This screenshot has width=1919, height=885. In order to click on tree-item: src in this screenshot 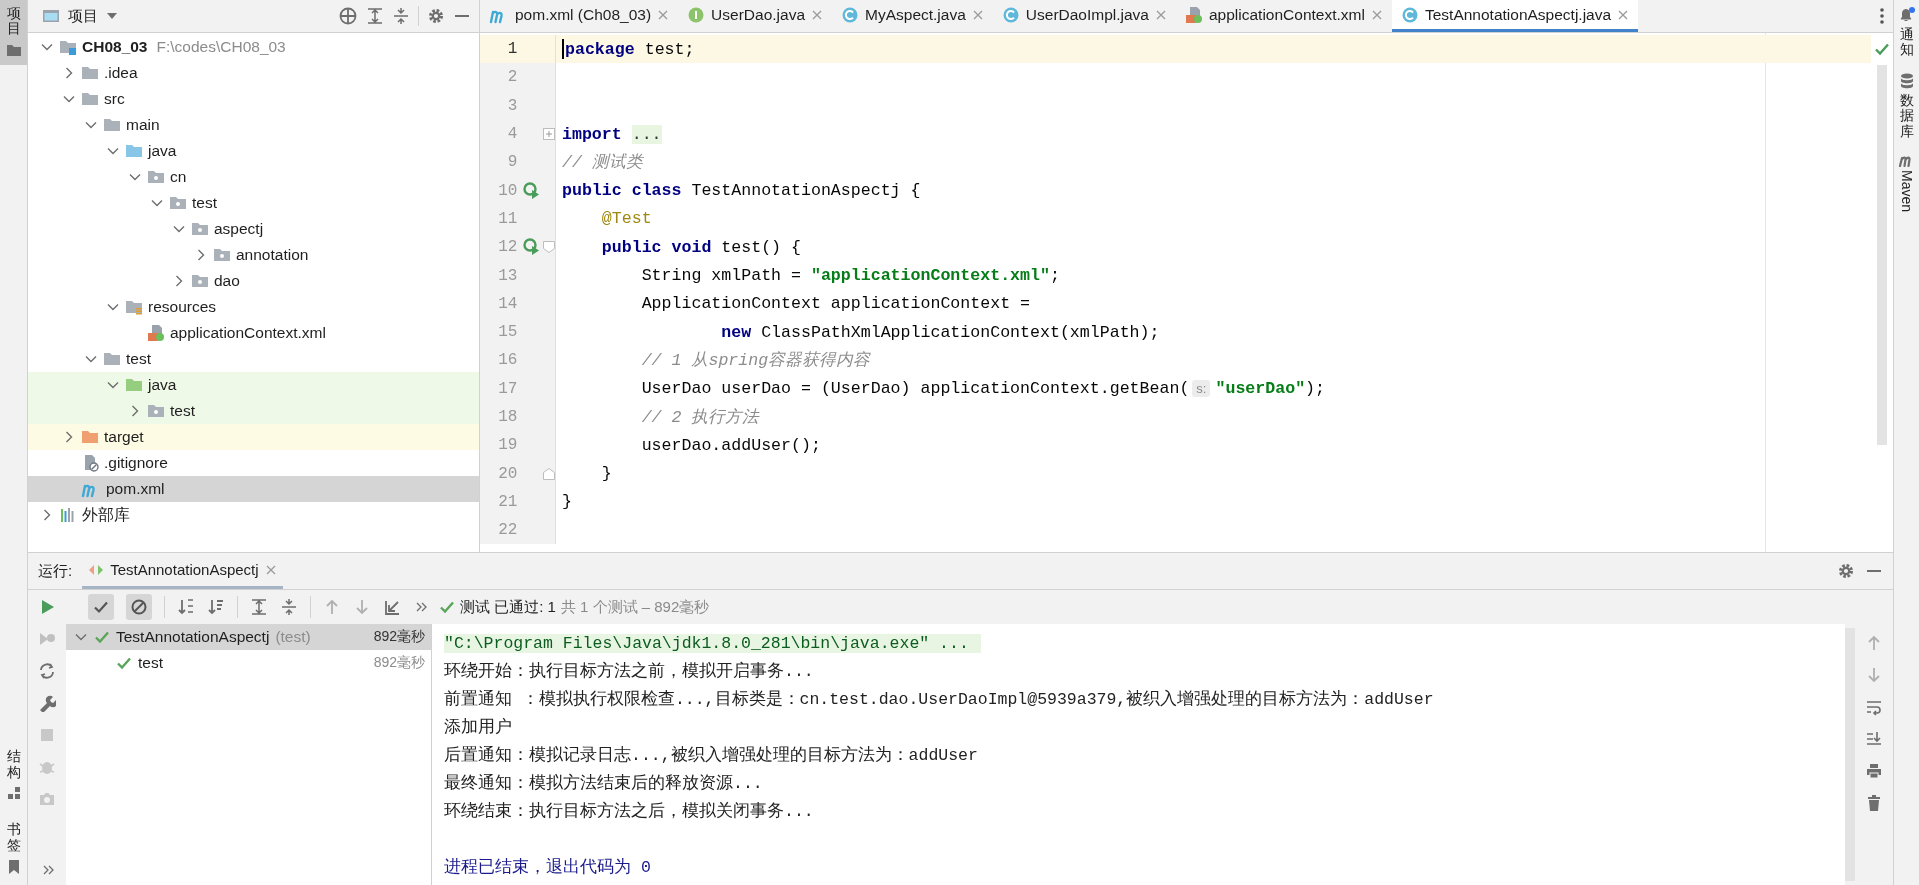, I will do `click(253, 99)`.